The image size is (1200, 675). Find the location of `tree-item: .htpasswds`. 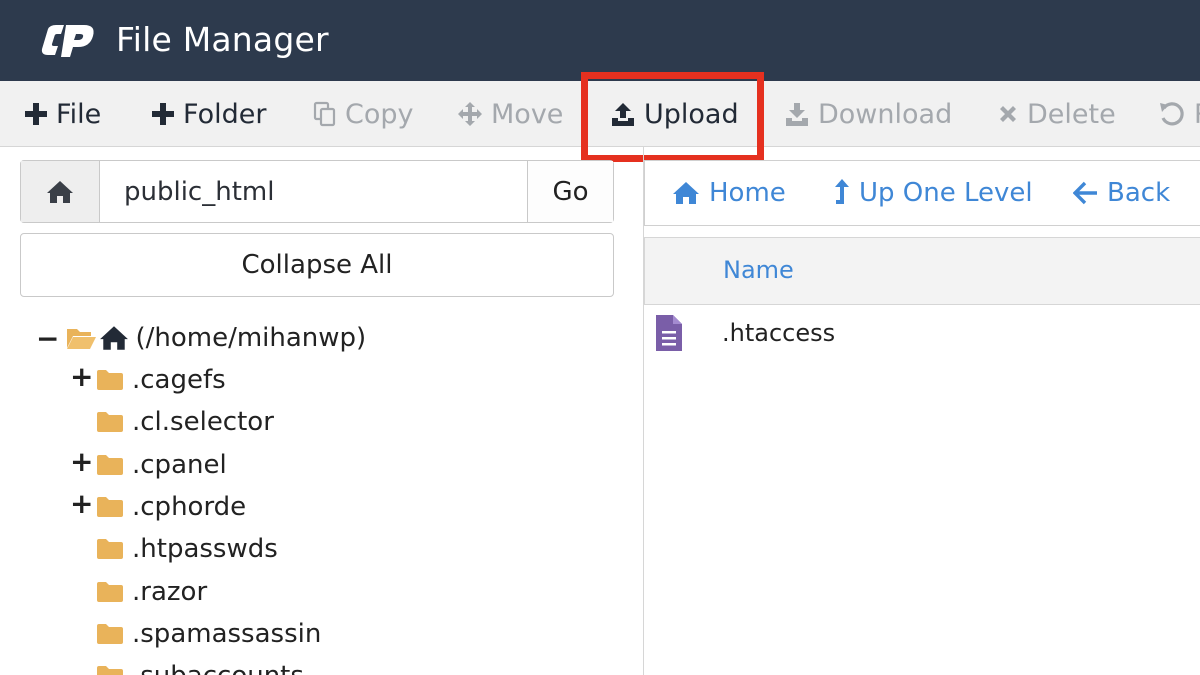

tree-item: .htpasswds is located at coordinates (187, 549).